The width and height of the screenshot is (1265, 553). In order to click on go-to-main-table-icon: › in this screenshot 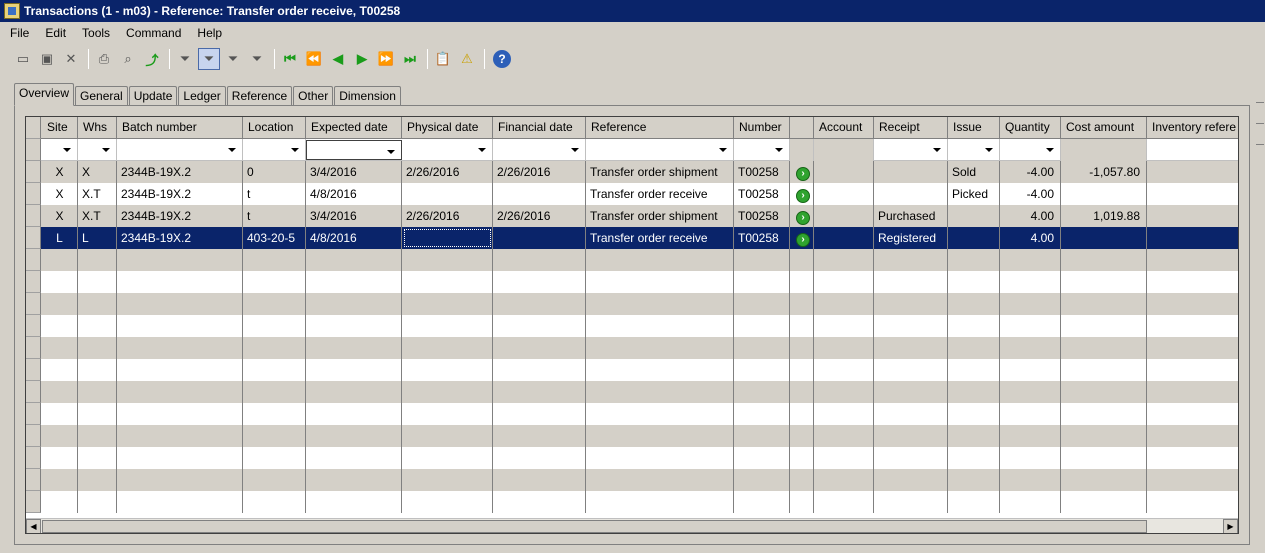, I will do `click(803, 218)`.